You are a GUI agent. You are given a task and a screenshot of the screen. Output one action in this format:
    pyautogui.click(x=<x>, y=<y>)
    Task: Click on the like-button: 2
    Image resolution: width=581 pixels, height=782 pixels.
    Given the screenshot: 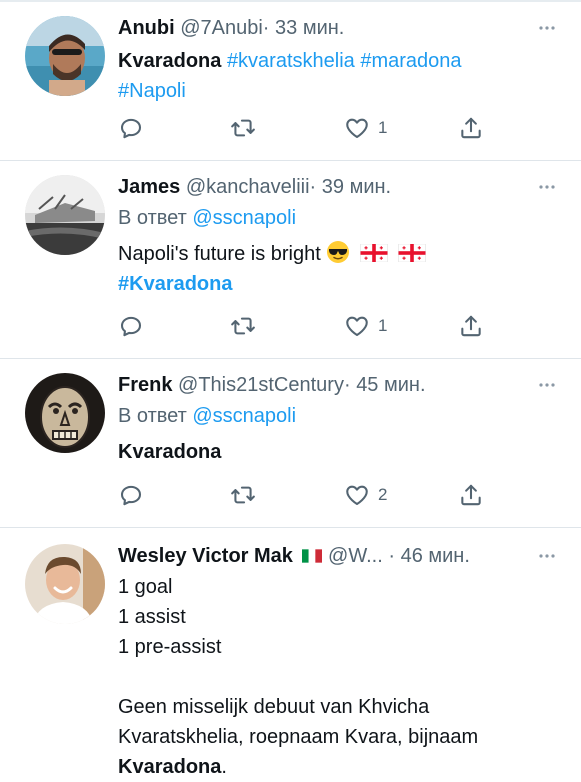 What is the action you would take?
    pyautogui.click(x=365, y=495)
    